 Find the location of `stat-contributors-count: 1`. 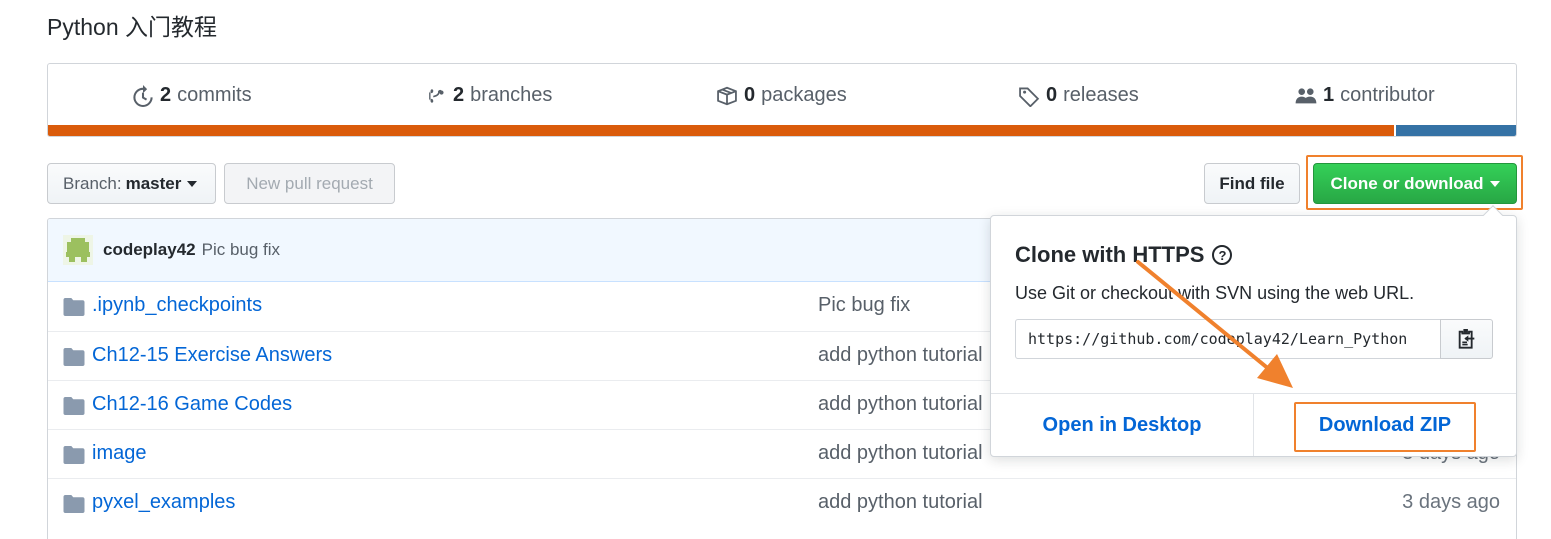

stat-contributors-count: 1 is located at coordinates (1329, 95).